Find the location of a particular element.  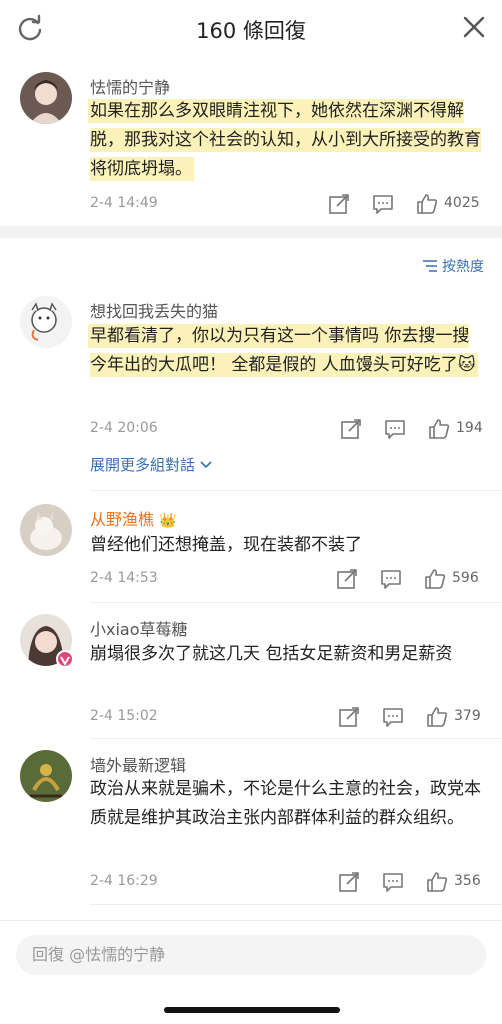

comment-time: 2-4 14:49 is located at coordinates (124, 203).